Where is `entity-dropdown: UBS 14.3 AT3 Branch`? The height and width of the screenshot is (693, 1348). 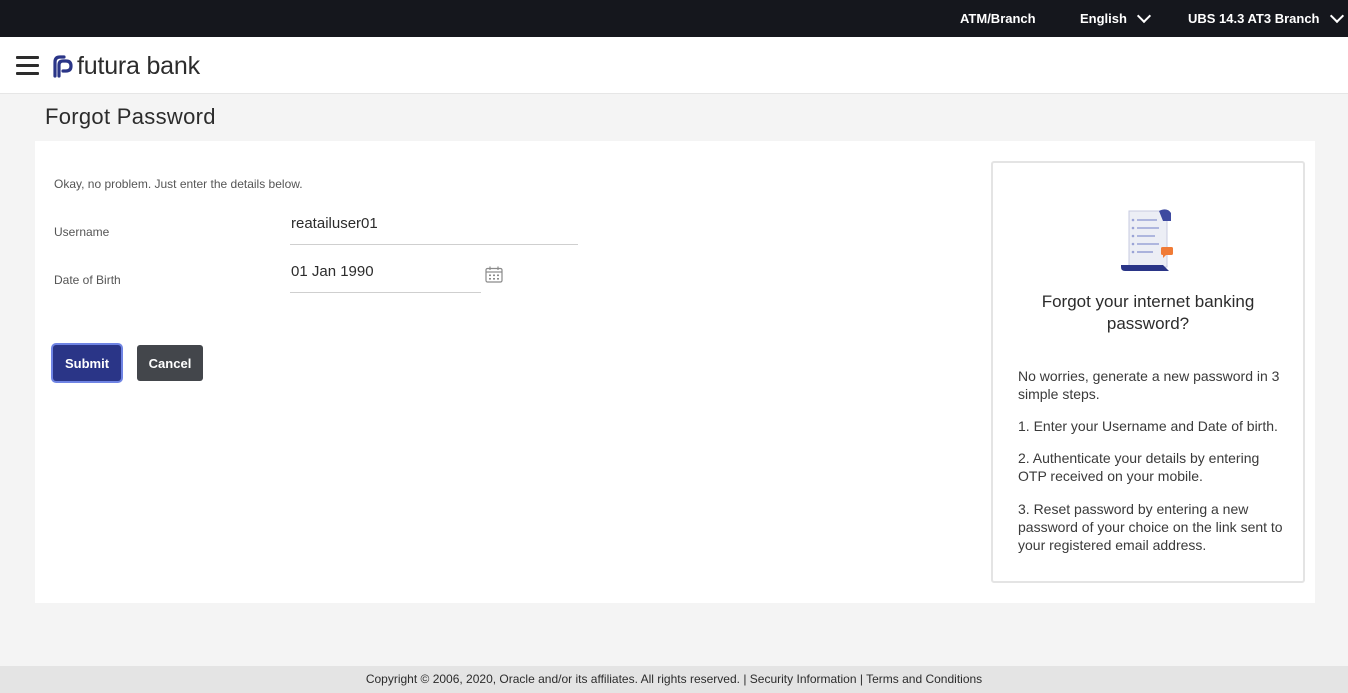
entity-dropdown: UBS 14.3 AT3 Branch is located at coordinates (1266, 18).